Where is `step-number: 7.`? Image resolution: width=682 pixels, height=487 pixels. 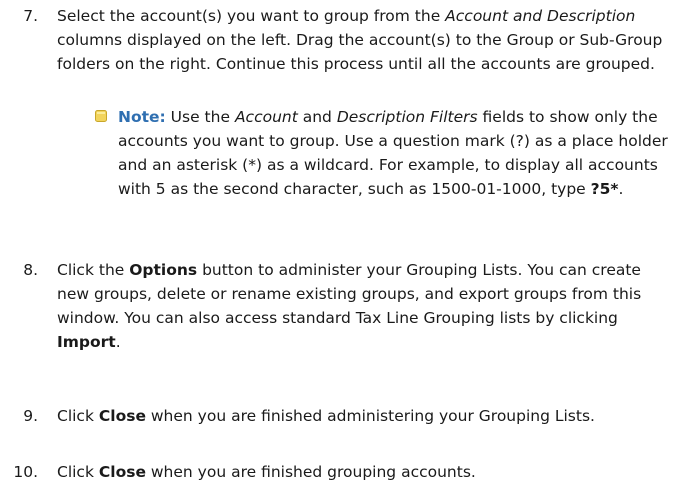
step-number: 7. is located at coordinates (30, 16).